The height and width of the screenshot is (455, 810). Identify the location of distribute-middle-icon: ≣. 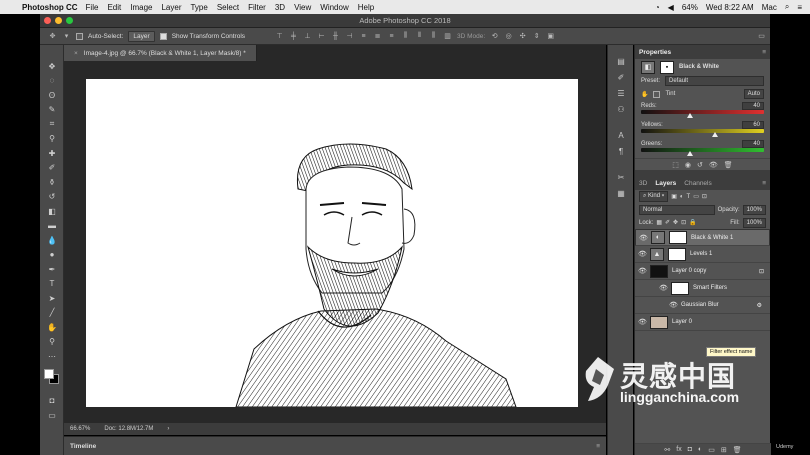
(377, 36).